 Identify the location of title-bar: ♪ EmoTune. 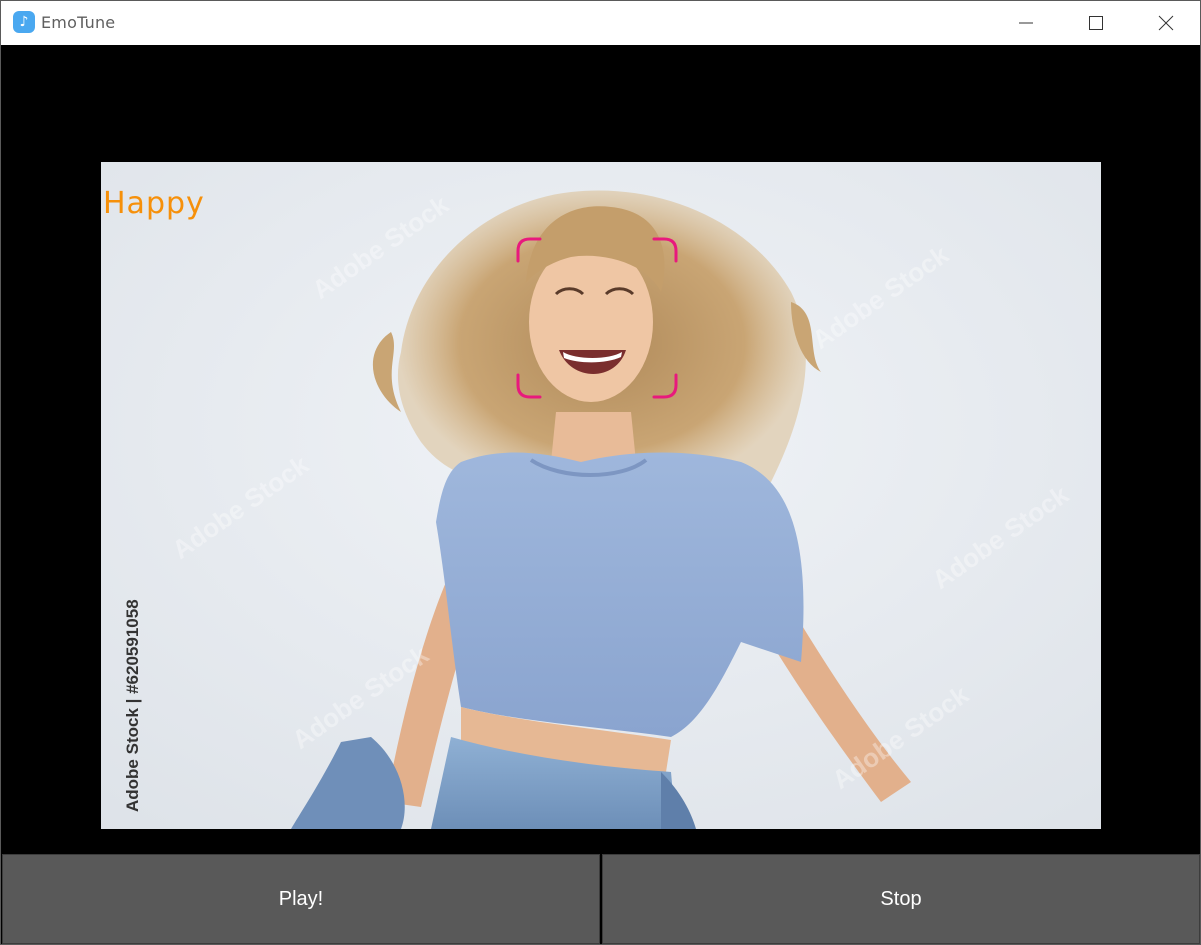
(600, 23).